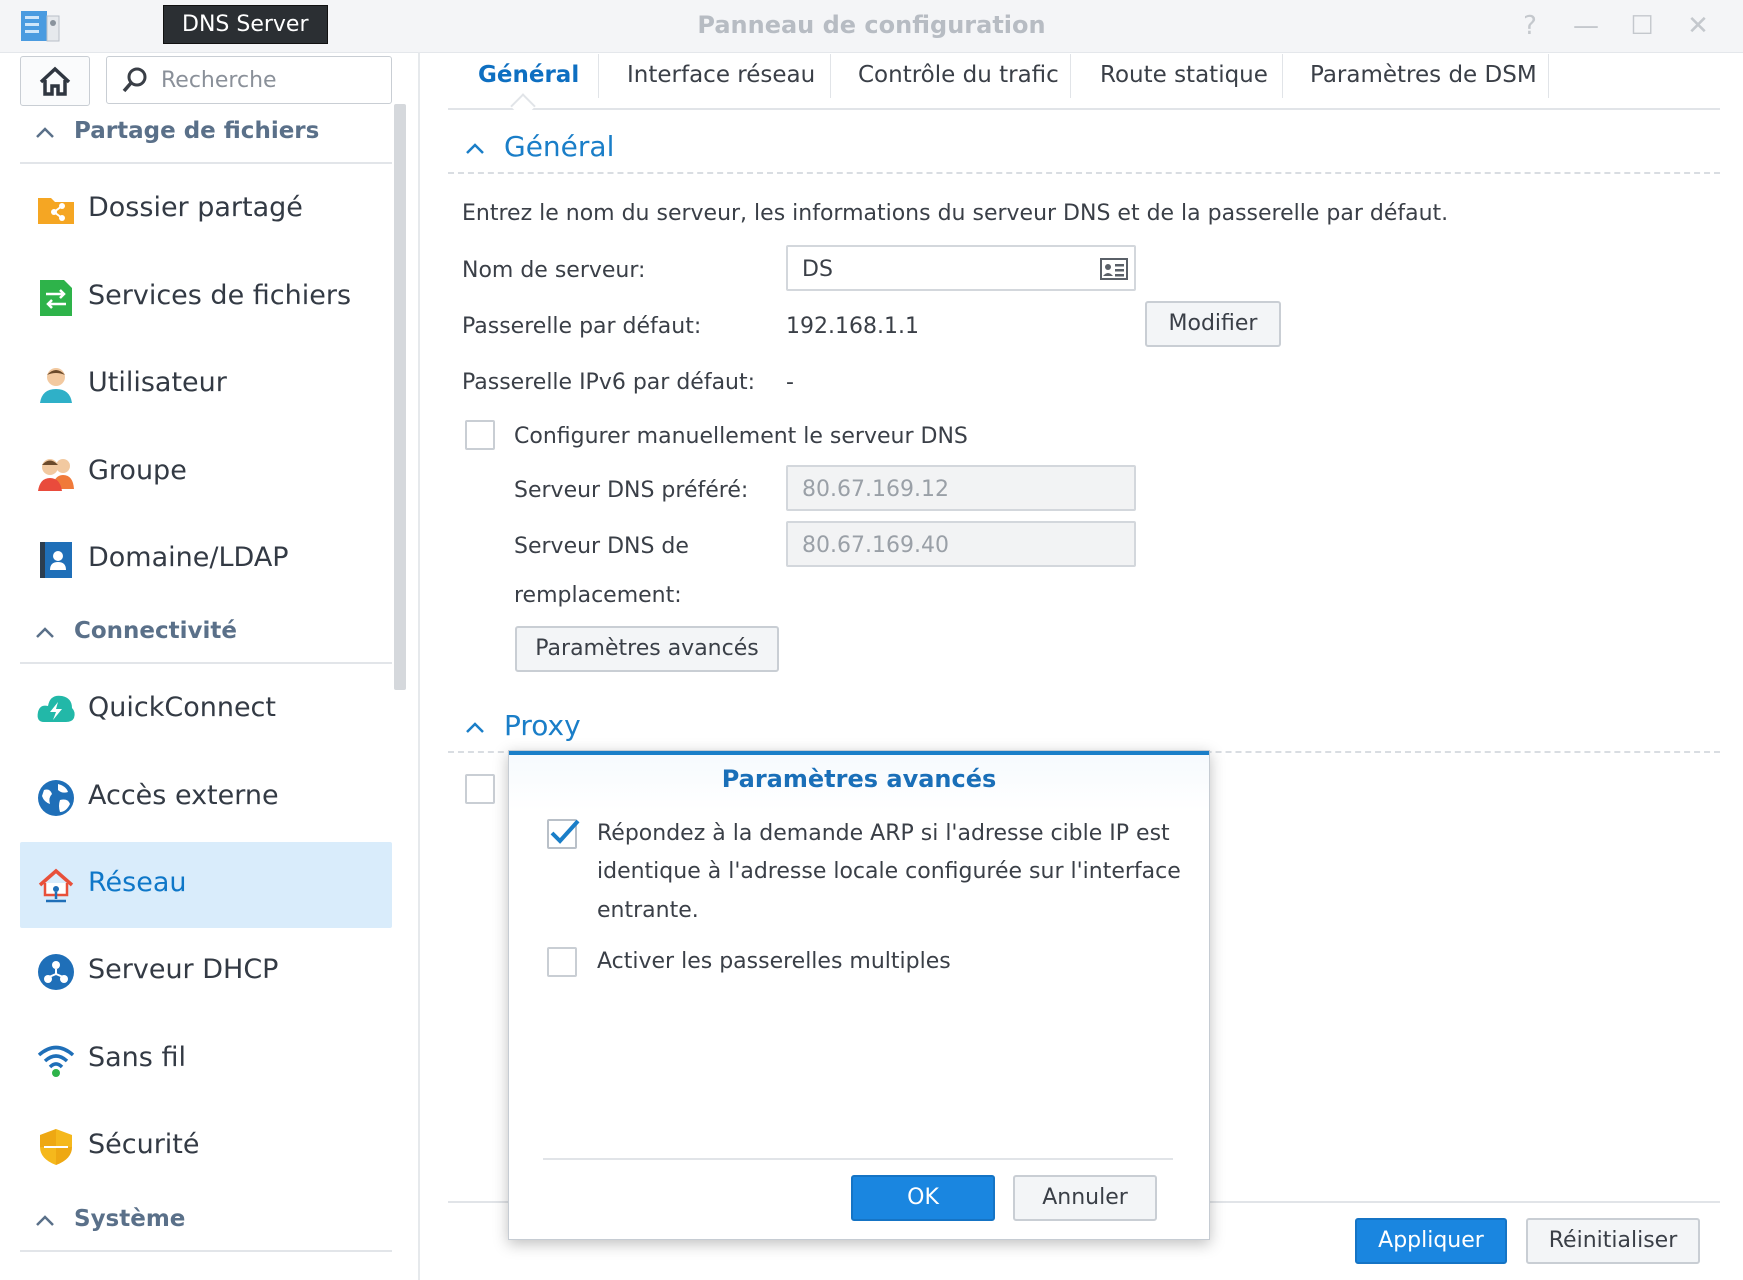 This screenshot has width=1743, height=1280. Describe the element at coordinates (647, 649) in the screenshot. I see `advanced-settings-button: Paramètres avancés` at that location.